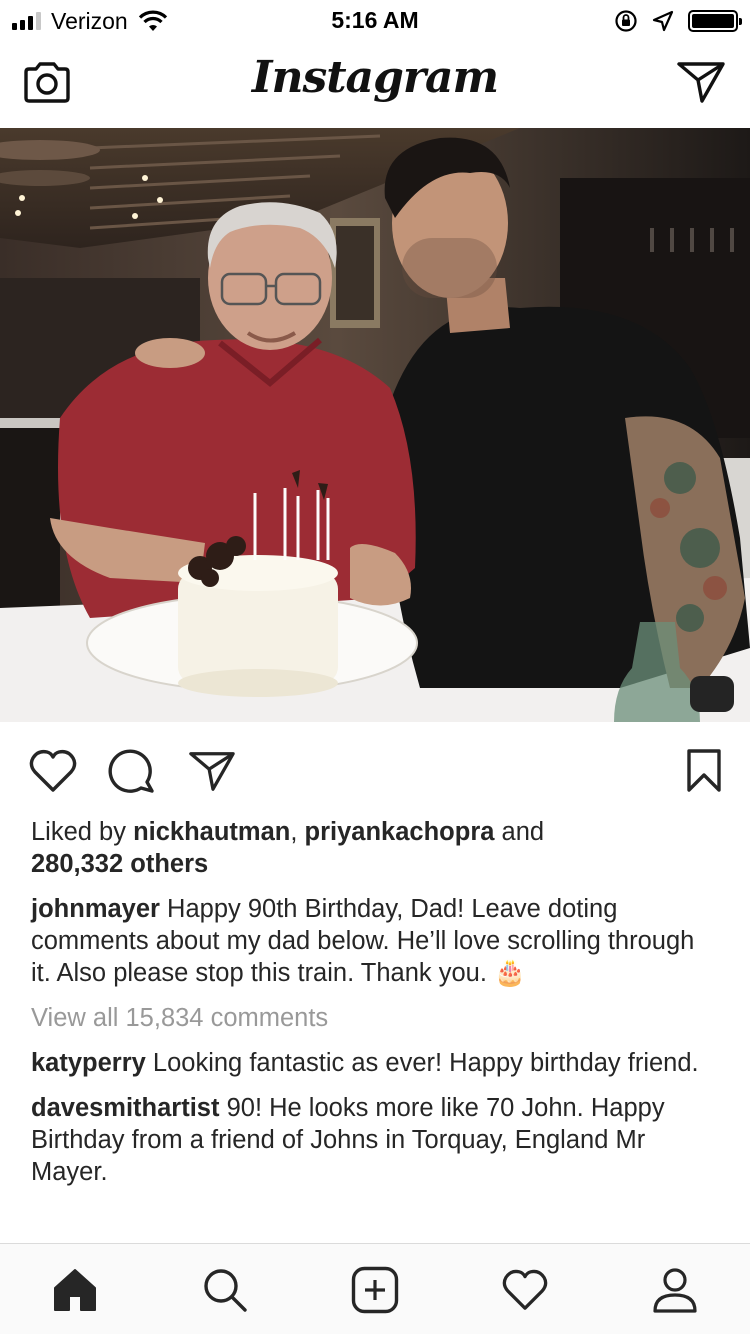  Describe the element at coordinates (704, 773) in the screenshot. I see `bookmark-icon` at that location.